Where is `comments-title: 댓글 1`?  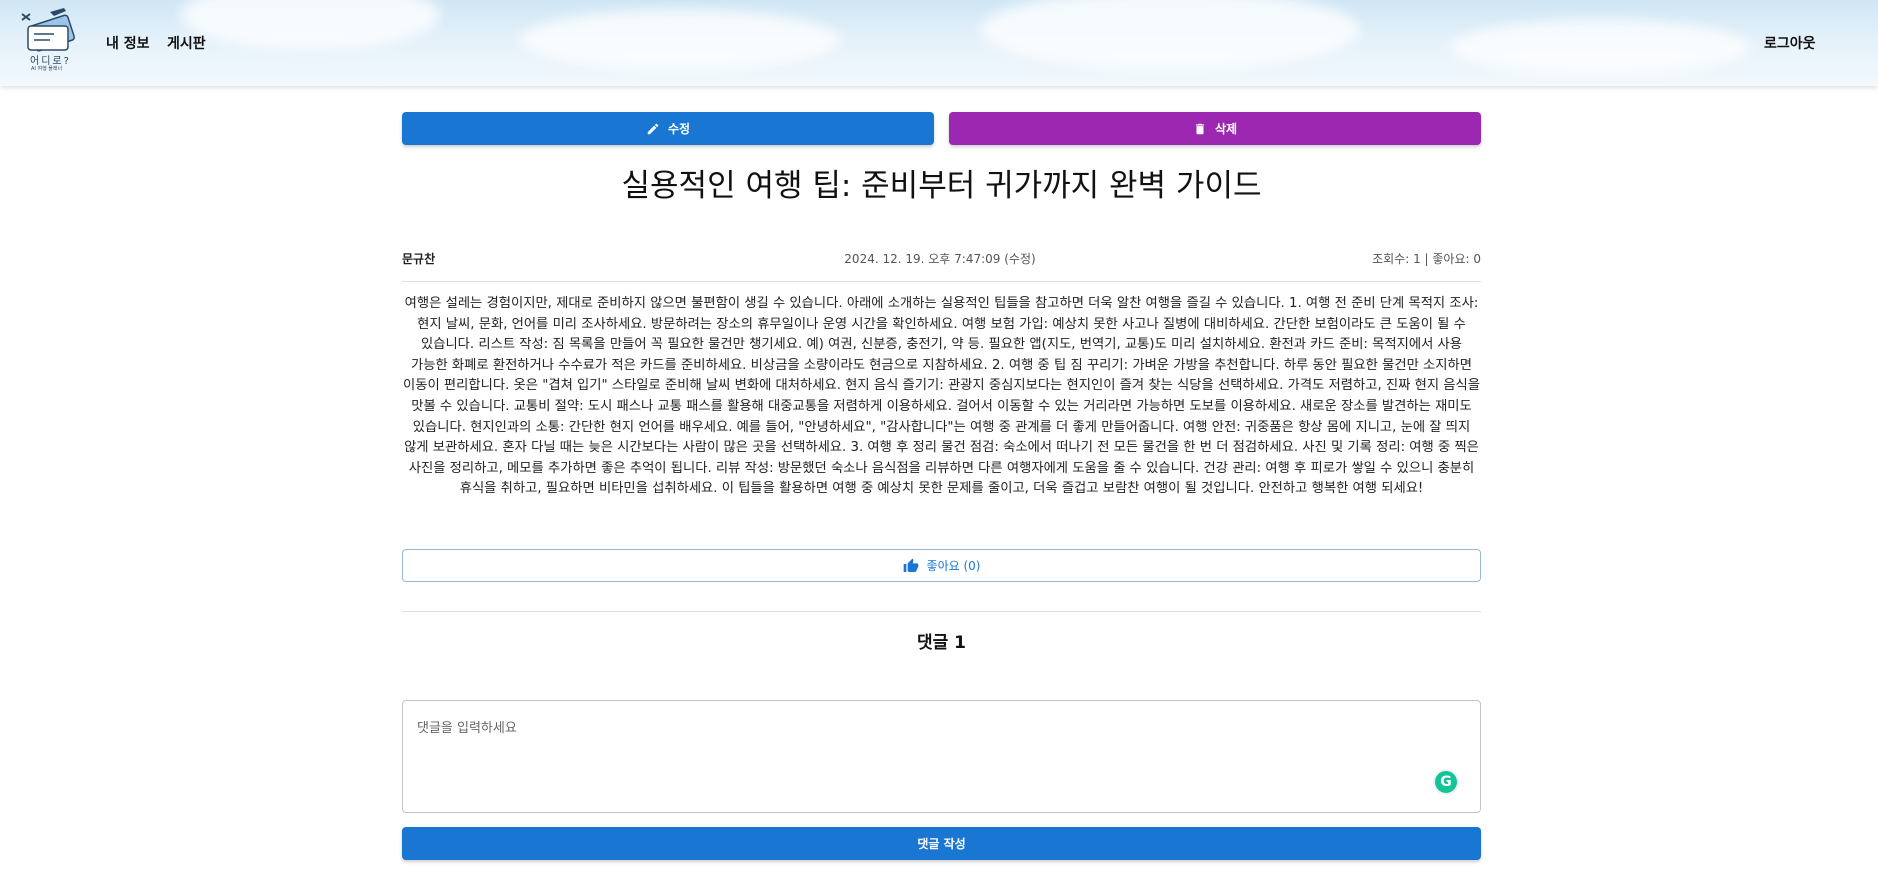
comments-title: 댓글 1 is located at coordinates (941, 643).